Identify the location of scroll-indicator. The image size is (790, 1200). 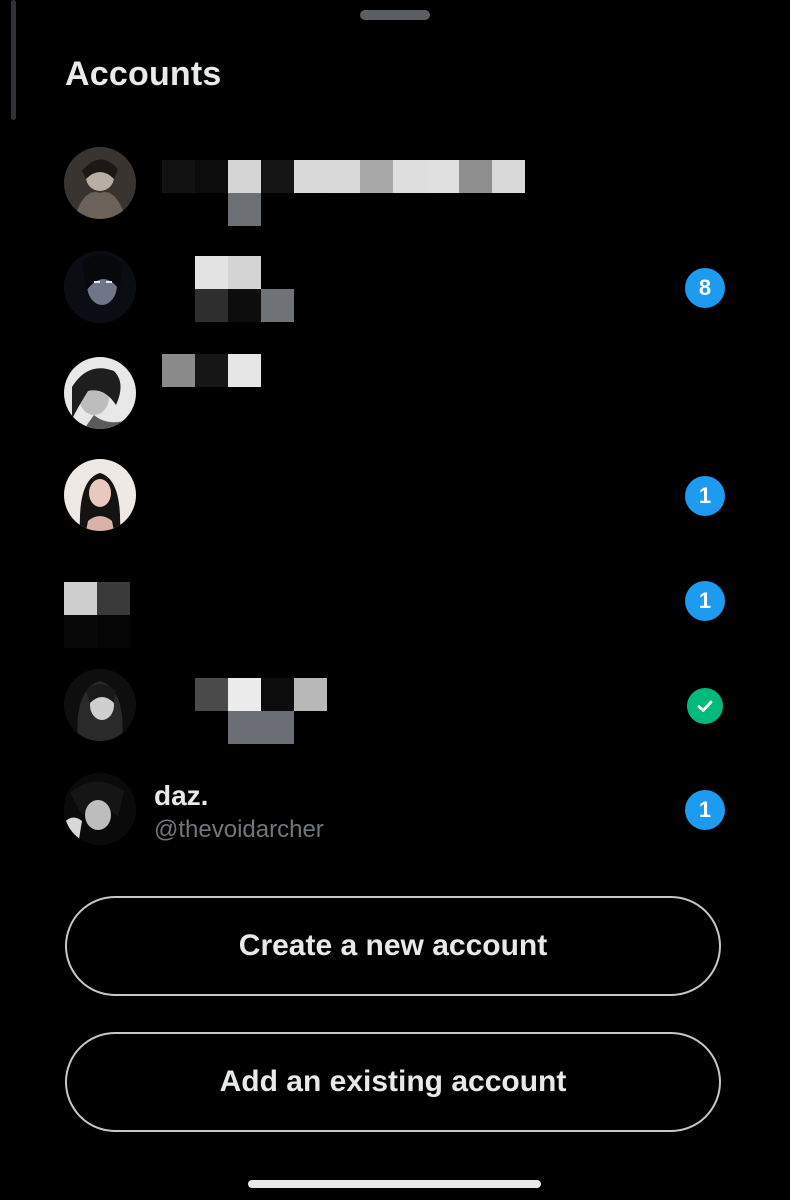
(13, 60).